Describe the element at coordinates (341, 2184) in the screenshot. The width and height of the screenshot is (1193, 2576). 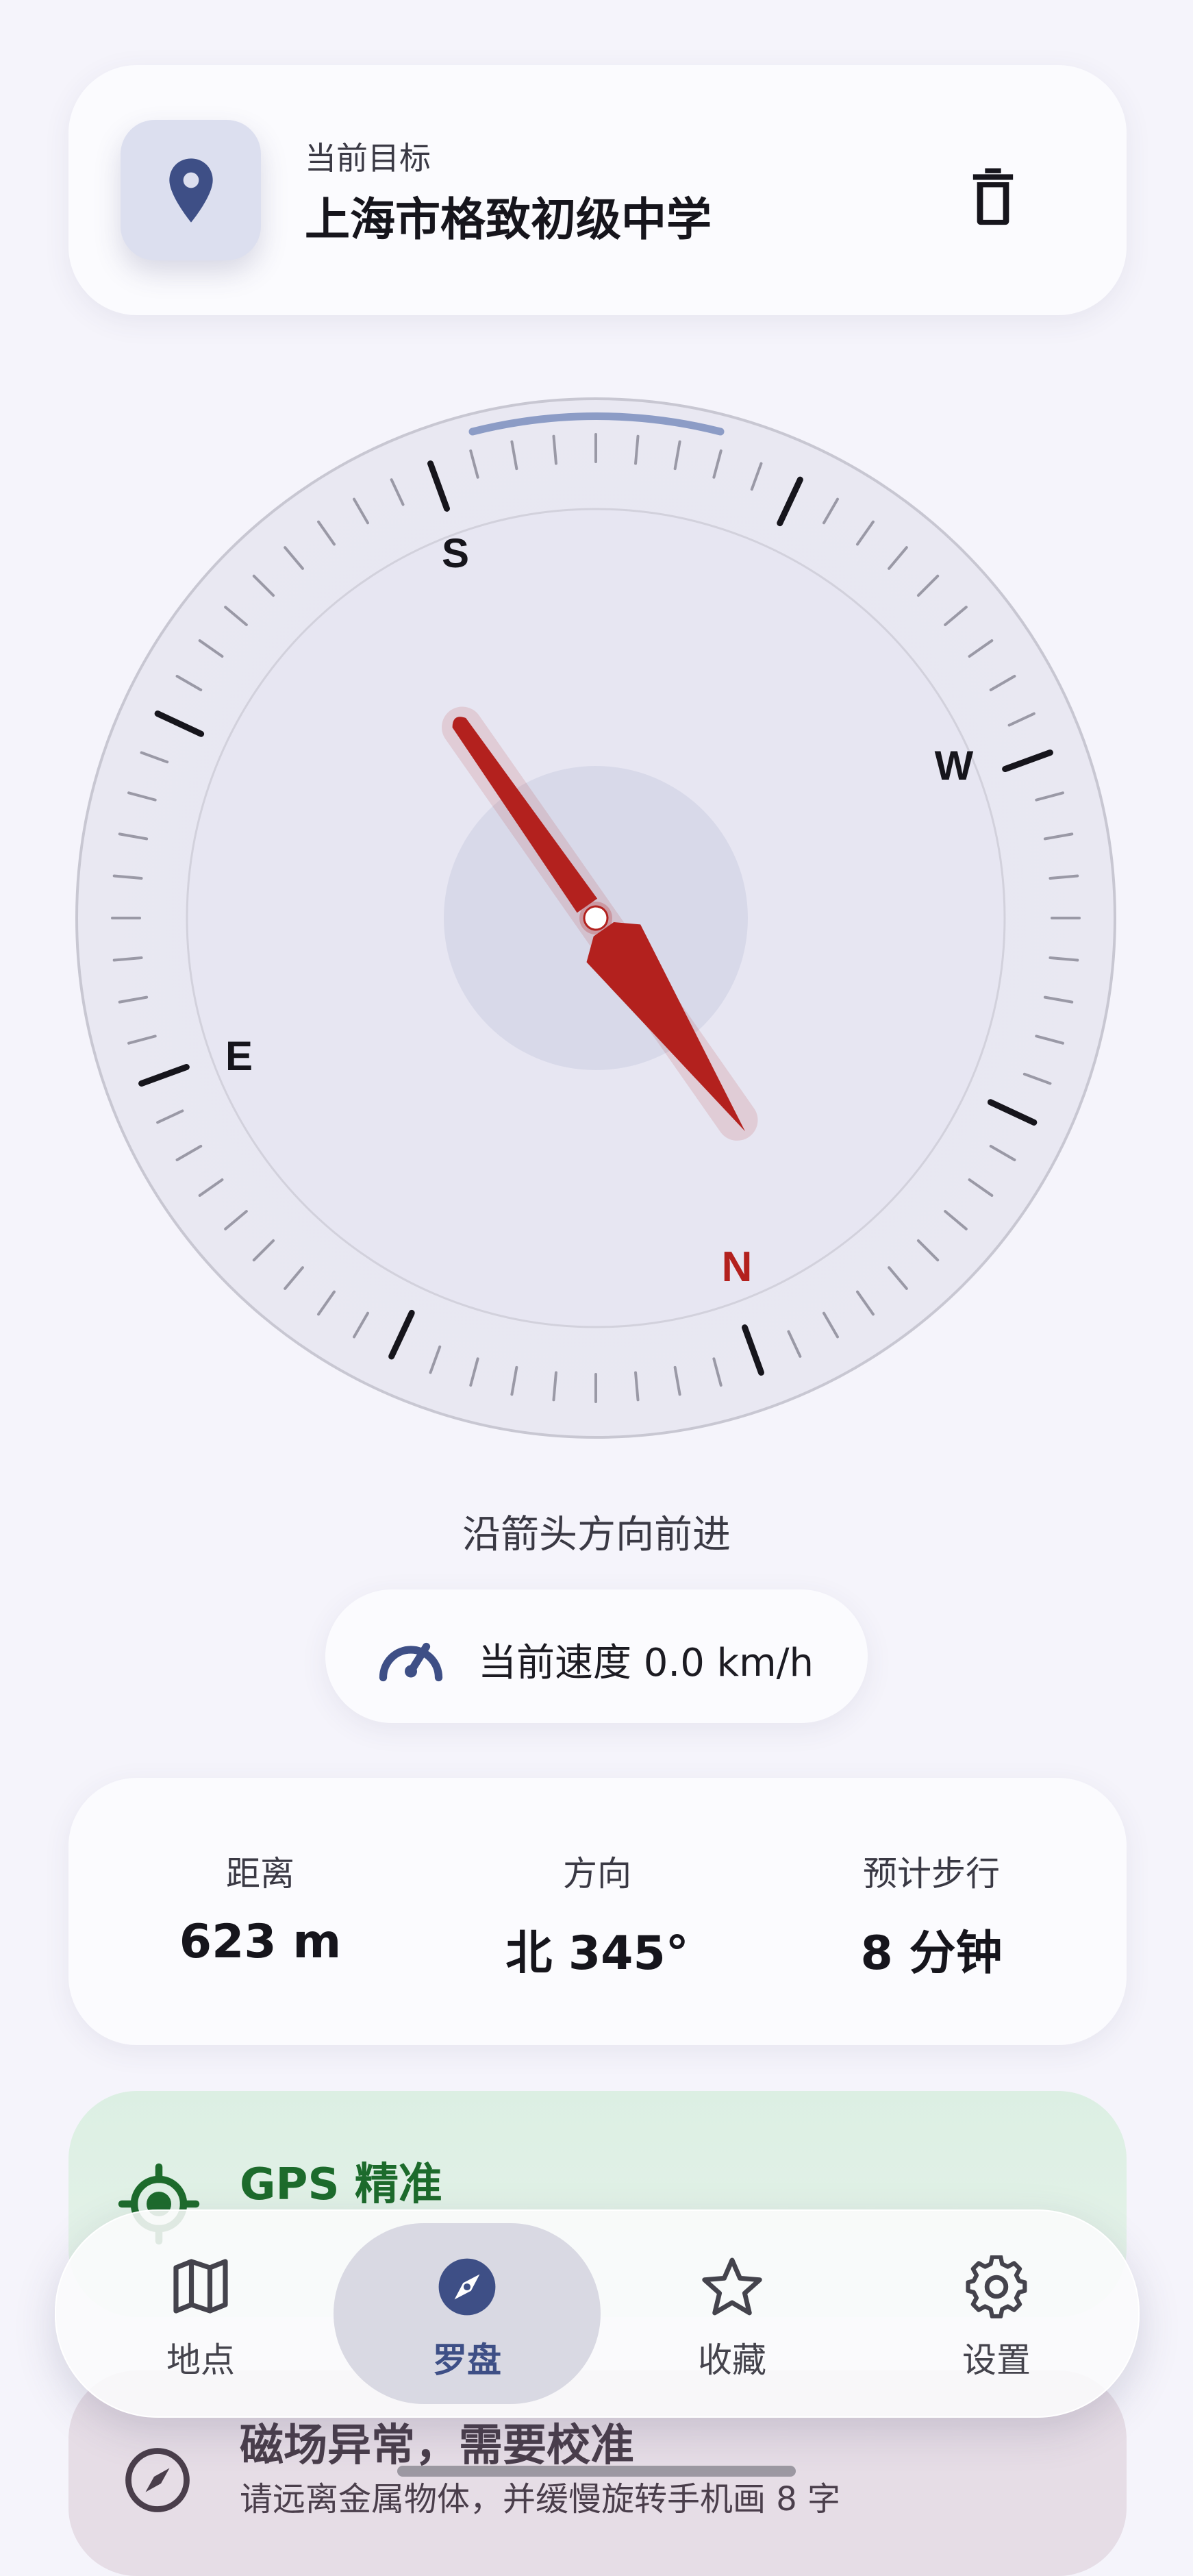
I see `gps-status-title: GPS 精准` at that location.